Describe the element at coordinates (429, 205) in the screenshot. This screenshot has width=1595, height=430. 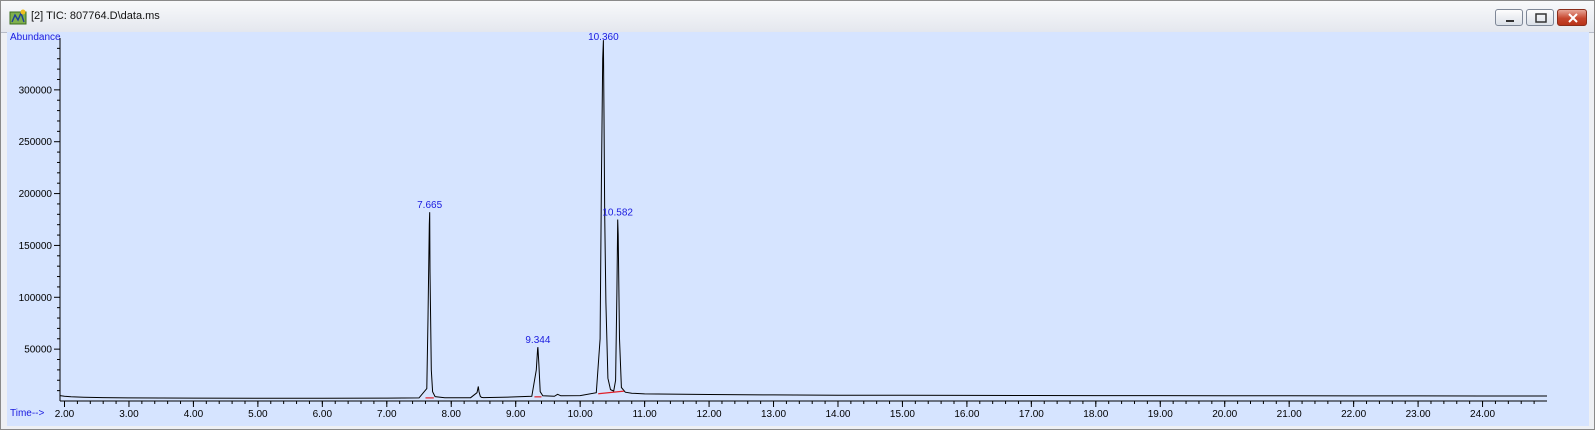
I see `peak-label: 7.665` at that location.